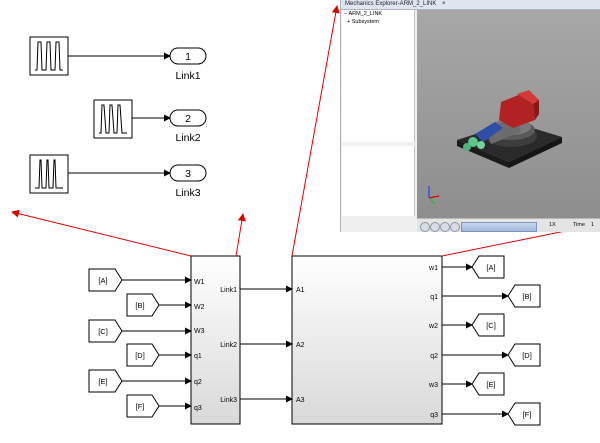 The height and width of the screenshot is (443, 600). What do you see at coordinates (367, 340) in the screenshot?
I see `subsystem-block-2: A1 A2 A3 w1 q1 w2 q2 w3 q3` at bounding box center [367, 340].